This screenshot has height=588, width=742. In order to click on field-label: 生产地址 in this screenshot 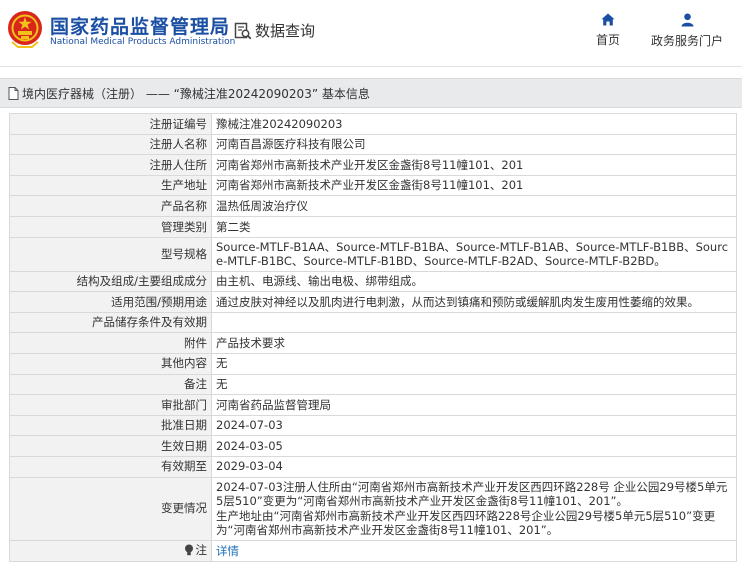, I will do `click(110, 185)`.